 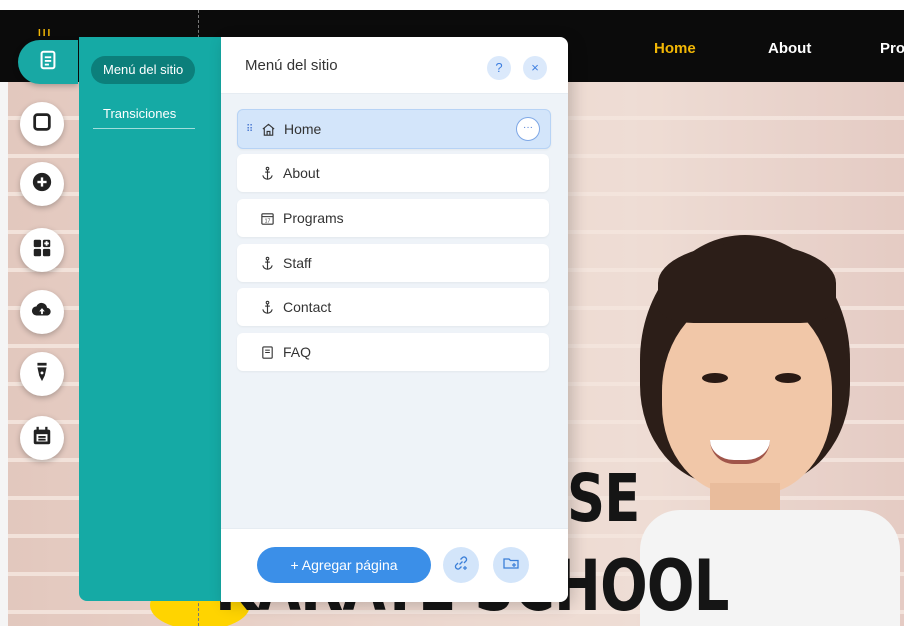 I want to click on page-item-label: Programs, so click(x=313, y=218).